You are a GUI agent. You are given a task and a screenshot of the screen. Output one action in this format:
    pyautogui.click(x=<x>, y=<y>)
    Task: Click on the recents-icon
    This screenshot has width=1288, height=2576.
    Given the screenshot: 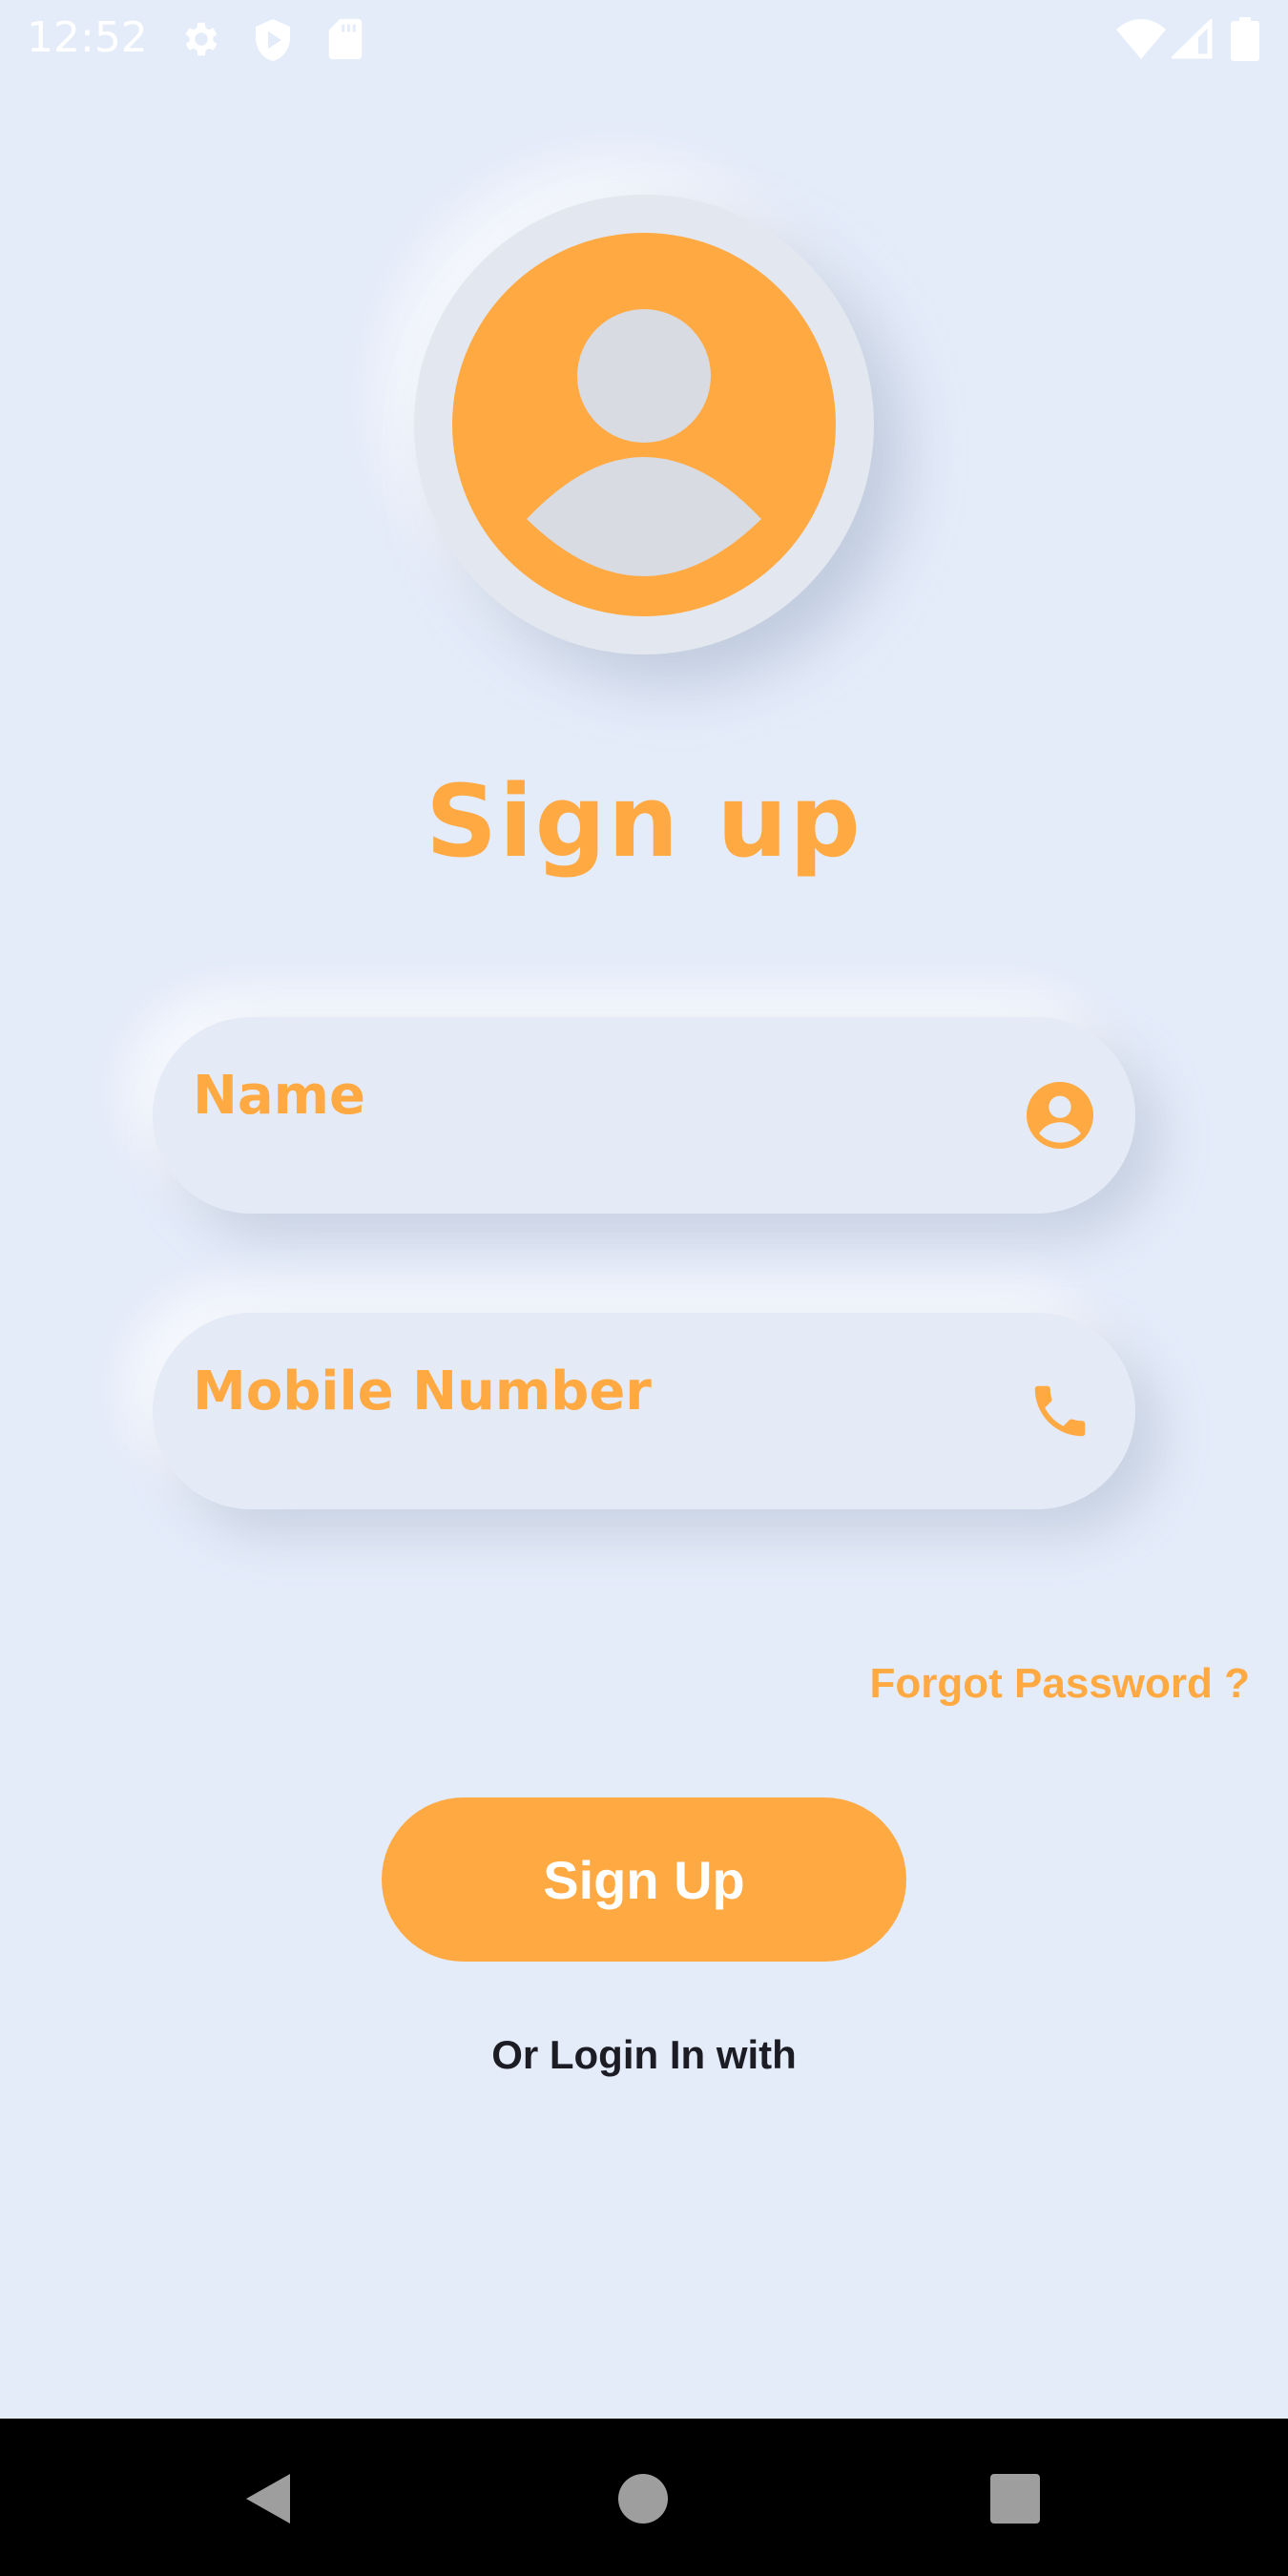 What is the action you would take?
    pyautogui.click(x=1015, y=2499)
    